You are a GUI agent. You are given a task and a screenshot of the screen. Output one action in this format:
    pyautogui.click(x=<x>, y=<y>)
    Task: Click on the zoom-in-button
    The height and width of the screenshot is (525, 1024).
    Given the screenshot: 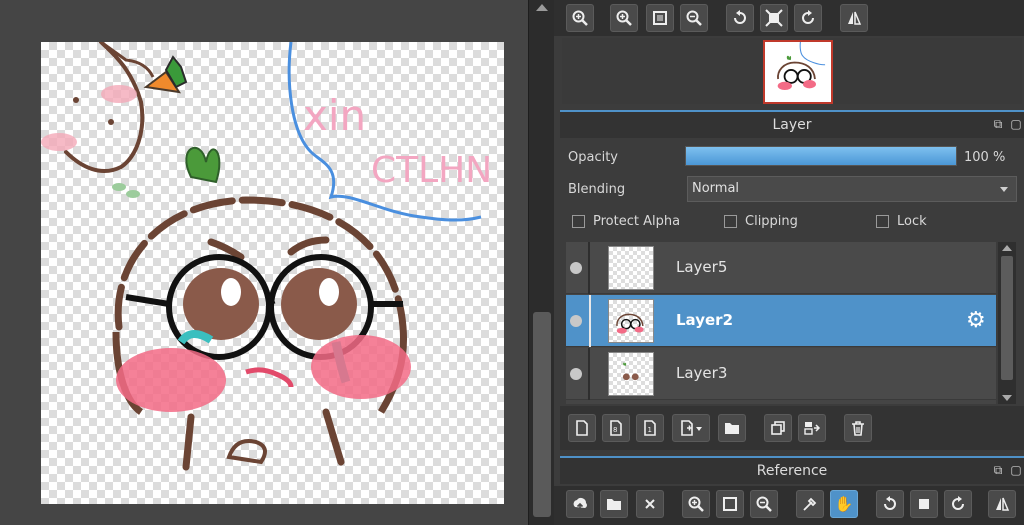 What is the action you would take?
    pyautogui.click(x=624, y=18)
    